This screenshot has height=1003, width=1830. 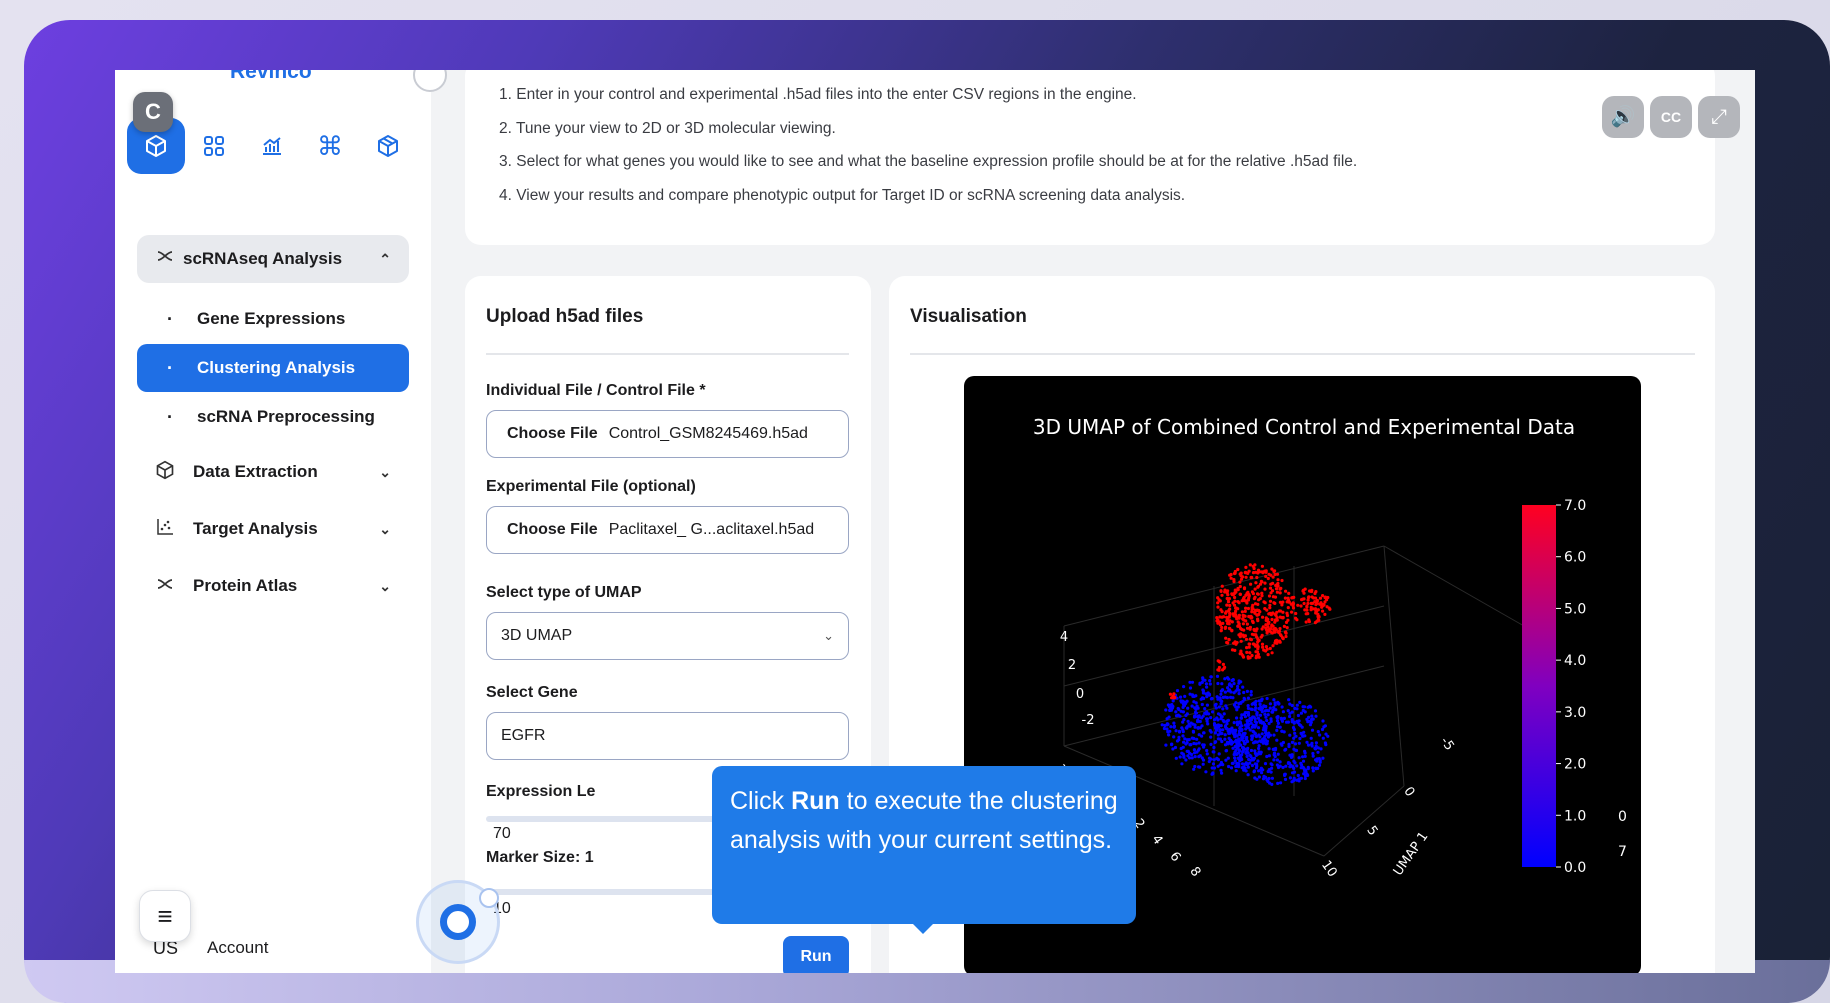 I want to click on sidebar-item-scrna-preprocessing: · scRNA Preprocessing, so click(x=273, y=417).